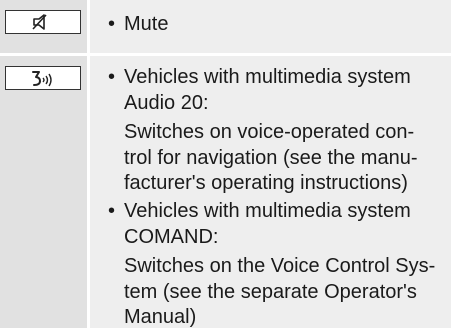  Describe the element at coordinates (166, 102) in the screenshot. I see `condition-line: Audio 20:` at that location.